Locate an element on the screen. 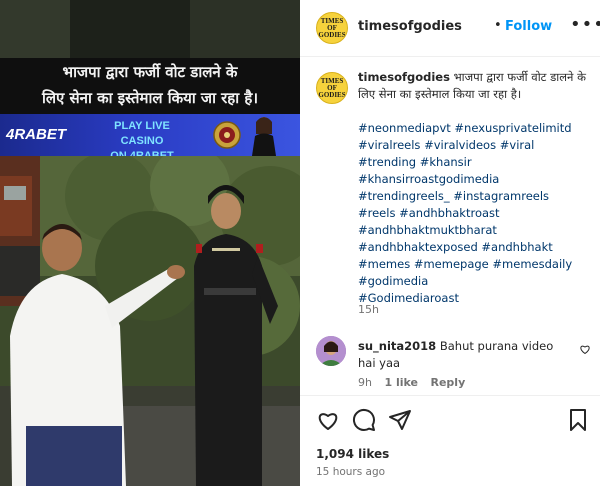 This screenshot has width=600, height=487. caption-avatar: TIMES OF GODIES is located at coordinates (332, 88).